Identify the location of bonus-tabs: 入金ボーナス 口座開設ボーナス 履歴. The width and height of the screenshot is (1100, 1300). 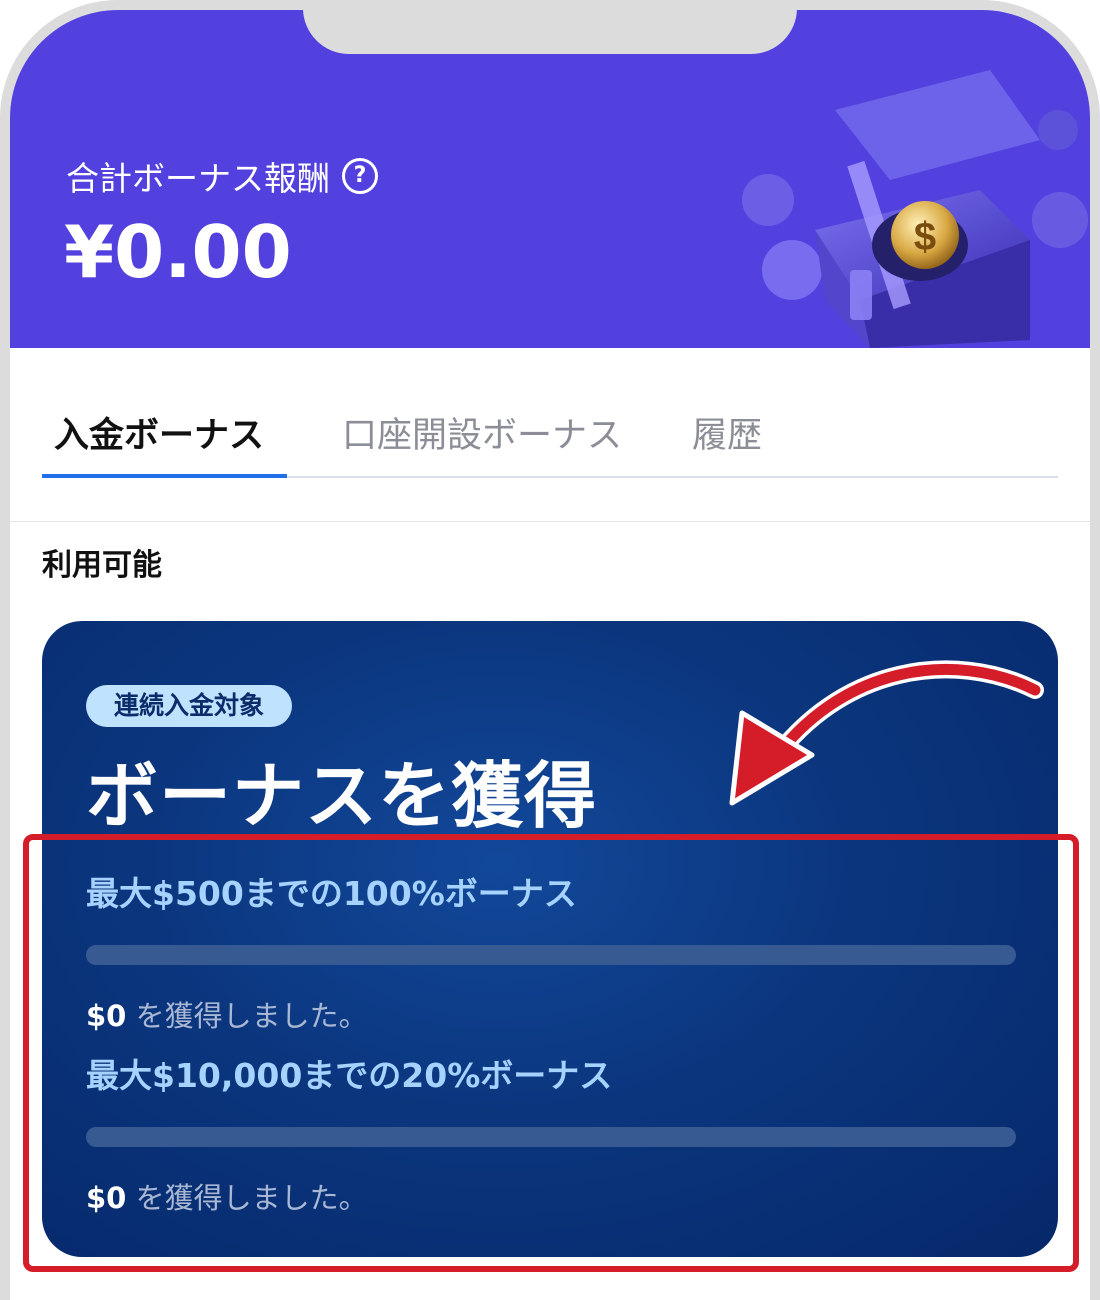
(550, 439).